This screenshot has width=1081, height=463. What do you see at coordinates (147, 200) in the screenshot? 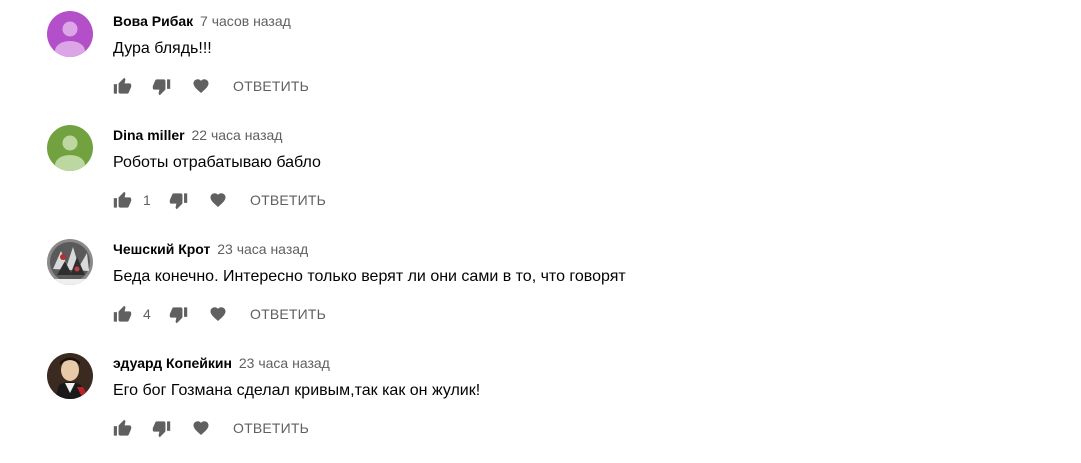
I see `like-count: 1` at bounding box center [147, 200].